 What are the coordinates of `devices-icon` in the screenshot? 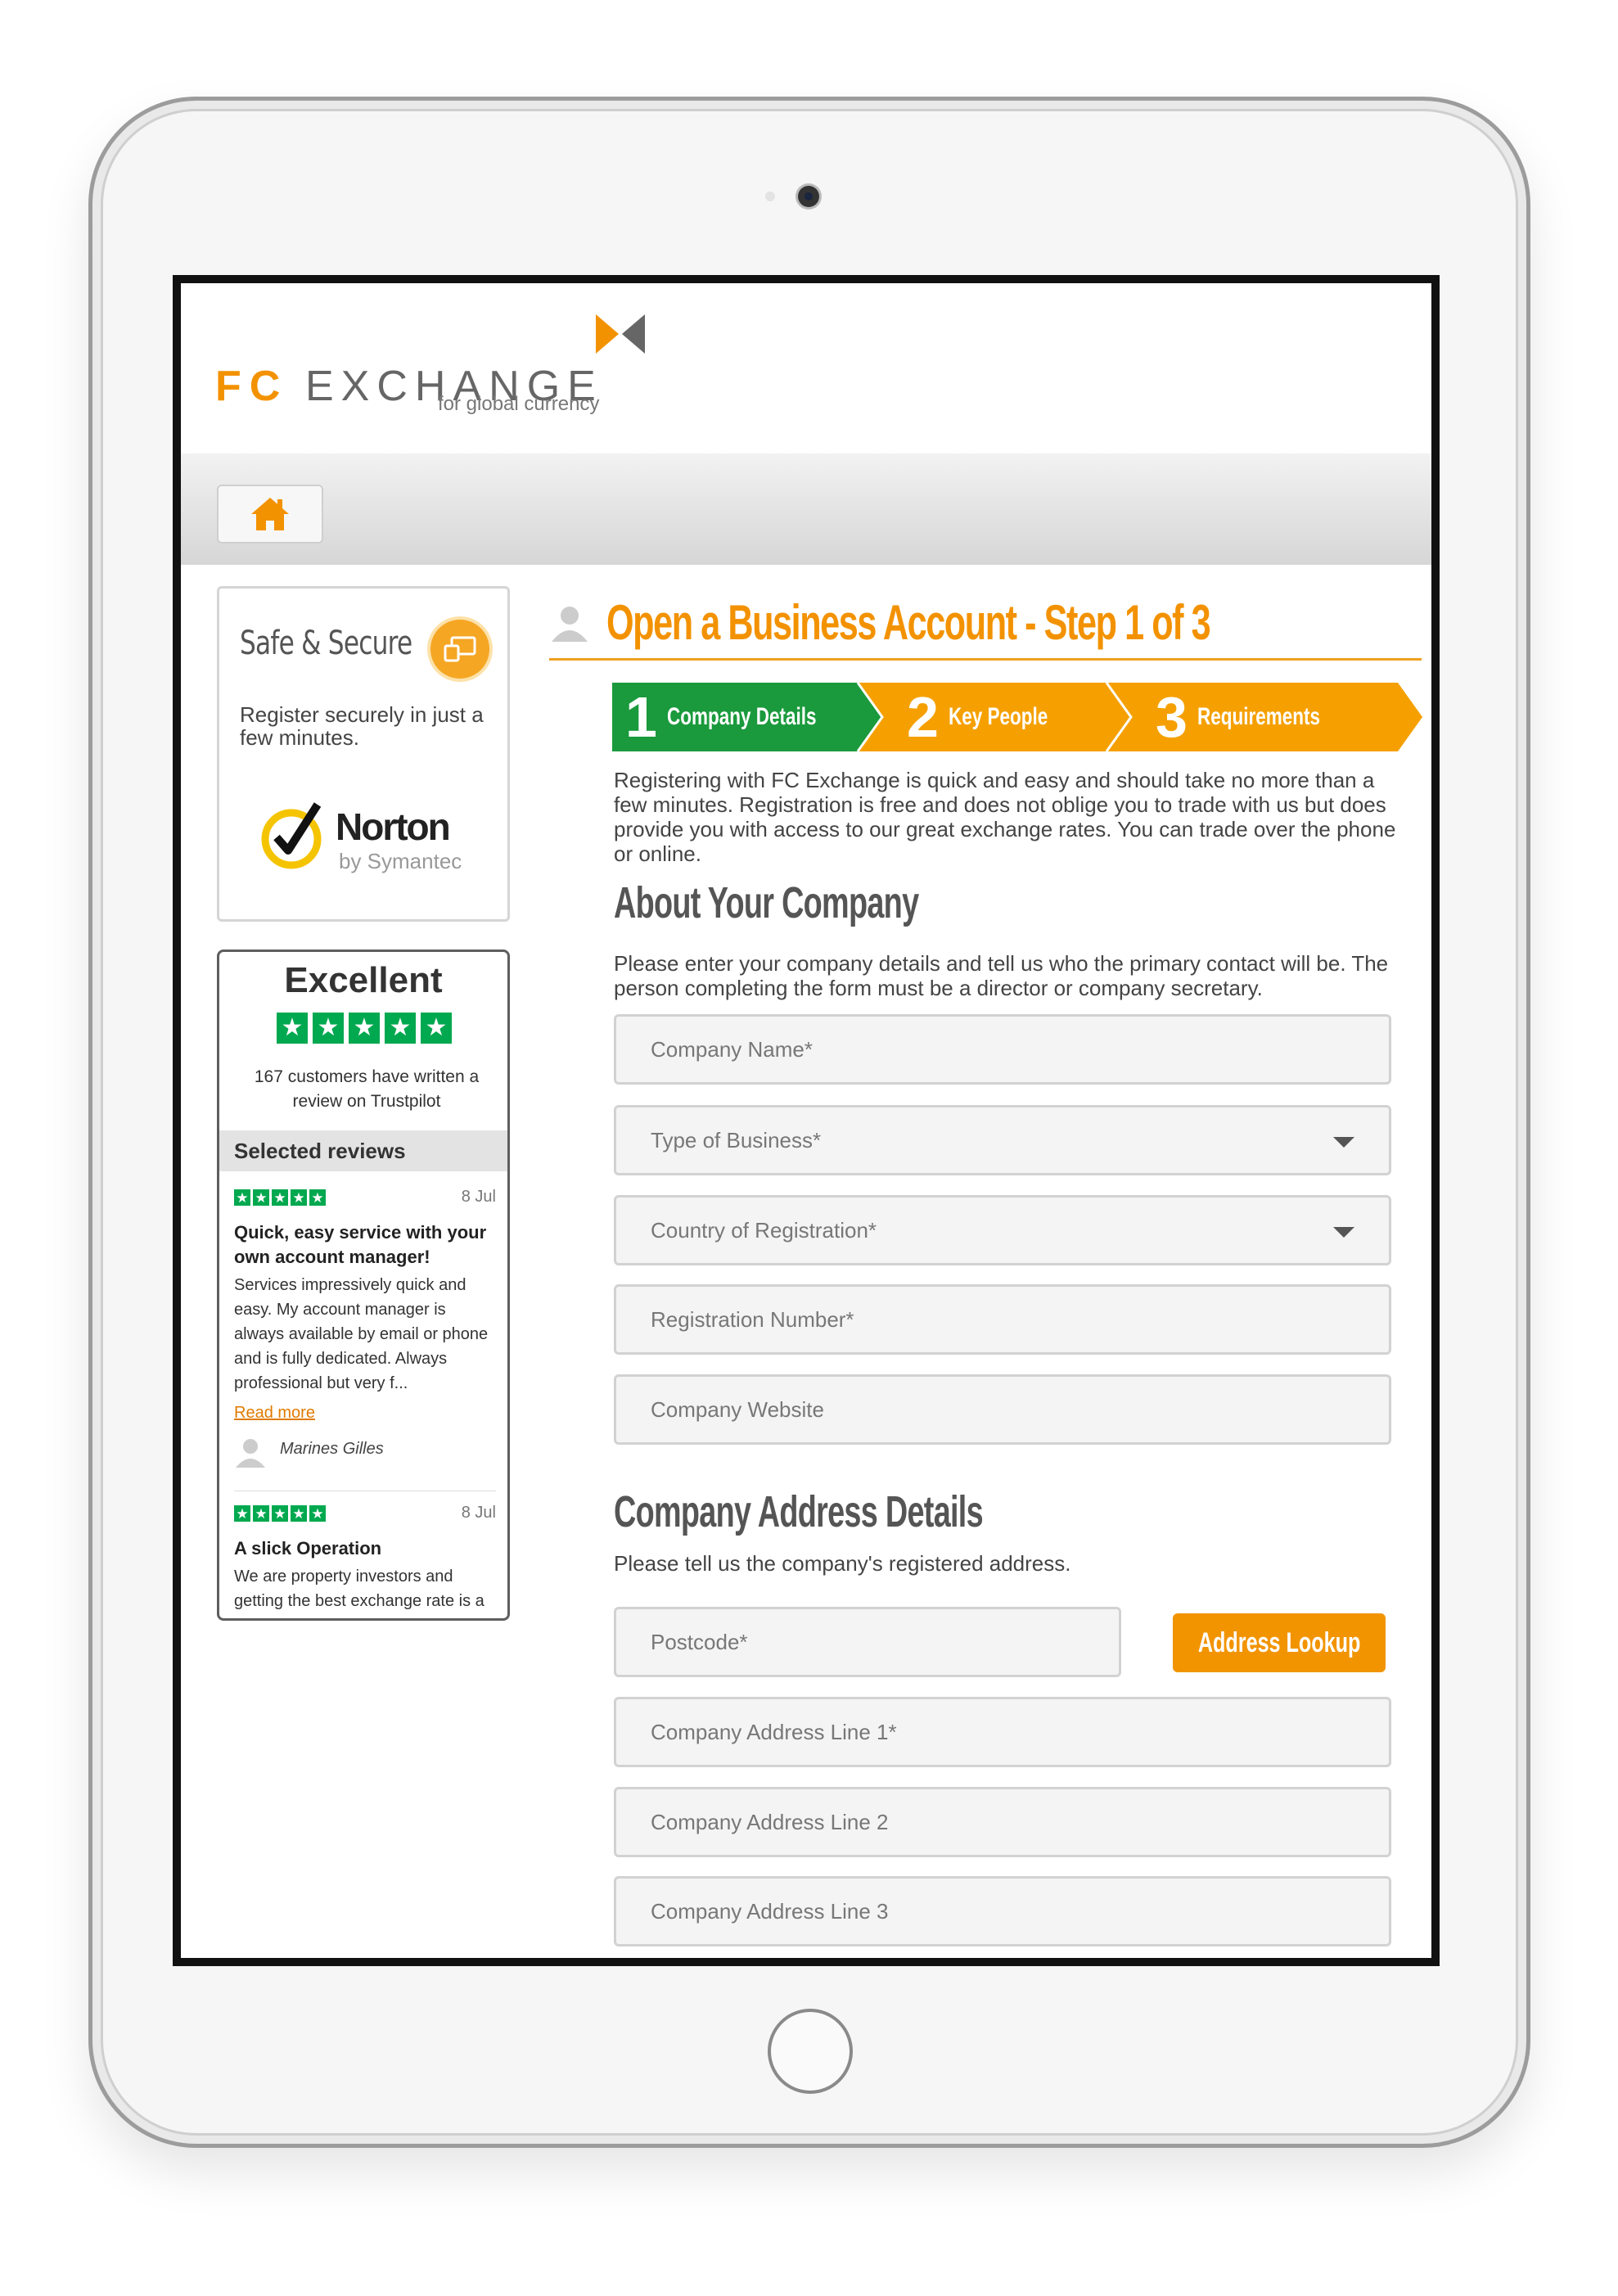 It's located at (460, 649).